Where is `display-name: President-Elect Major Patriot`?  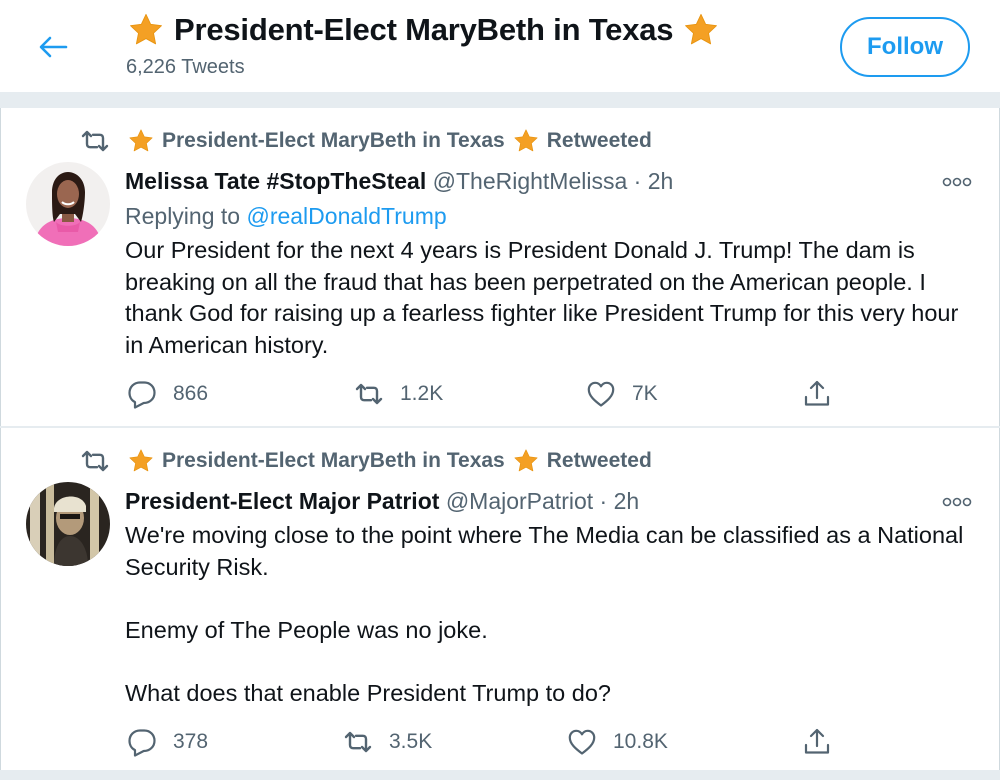 display-name: President-Elect Major Patriot is located at coordinates (282, 501).